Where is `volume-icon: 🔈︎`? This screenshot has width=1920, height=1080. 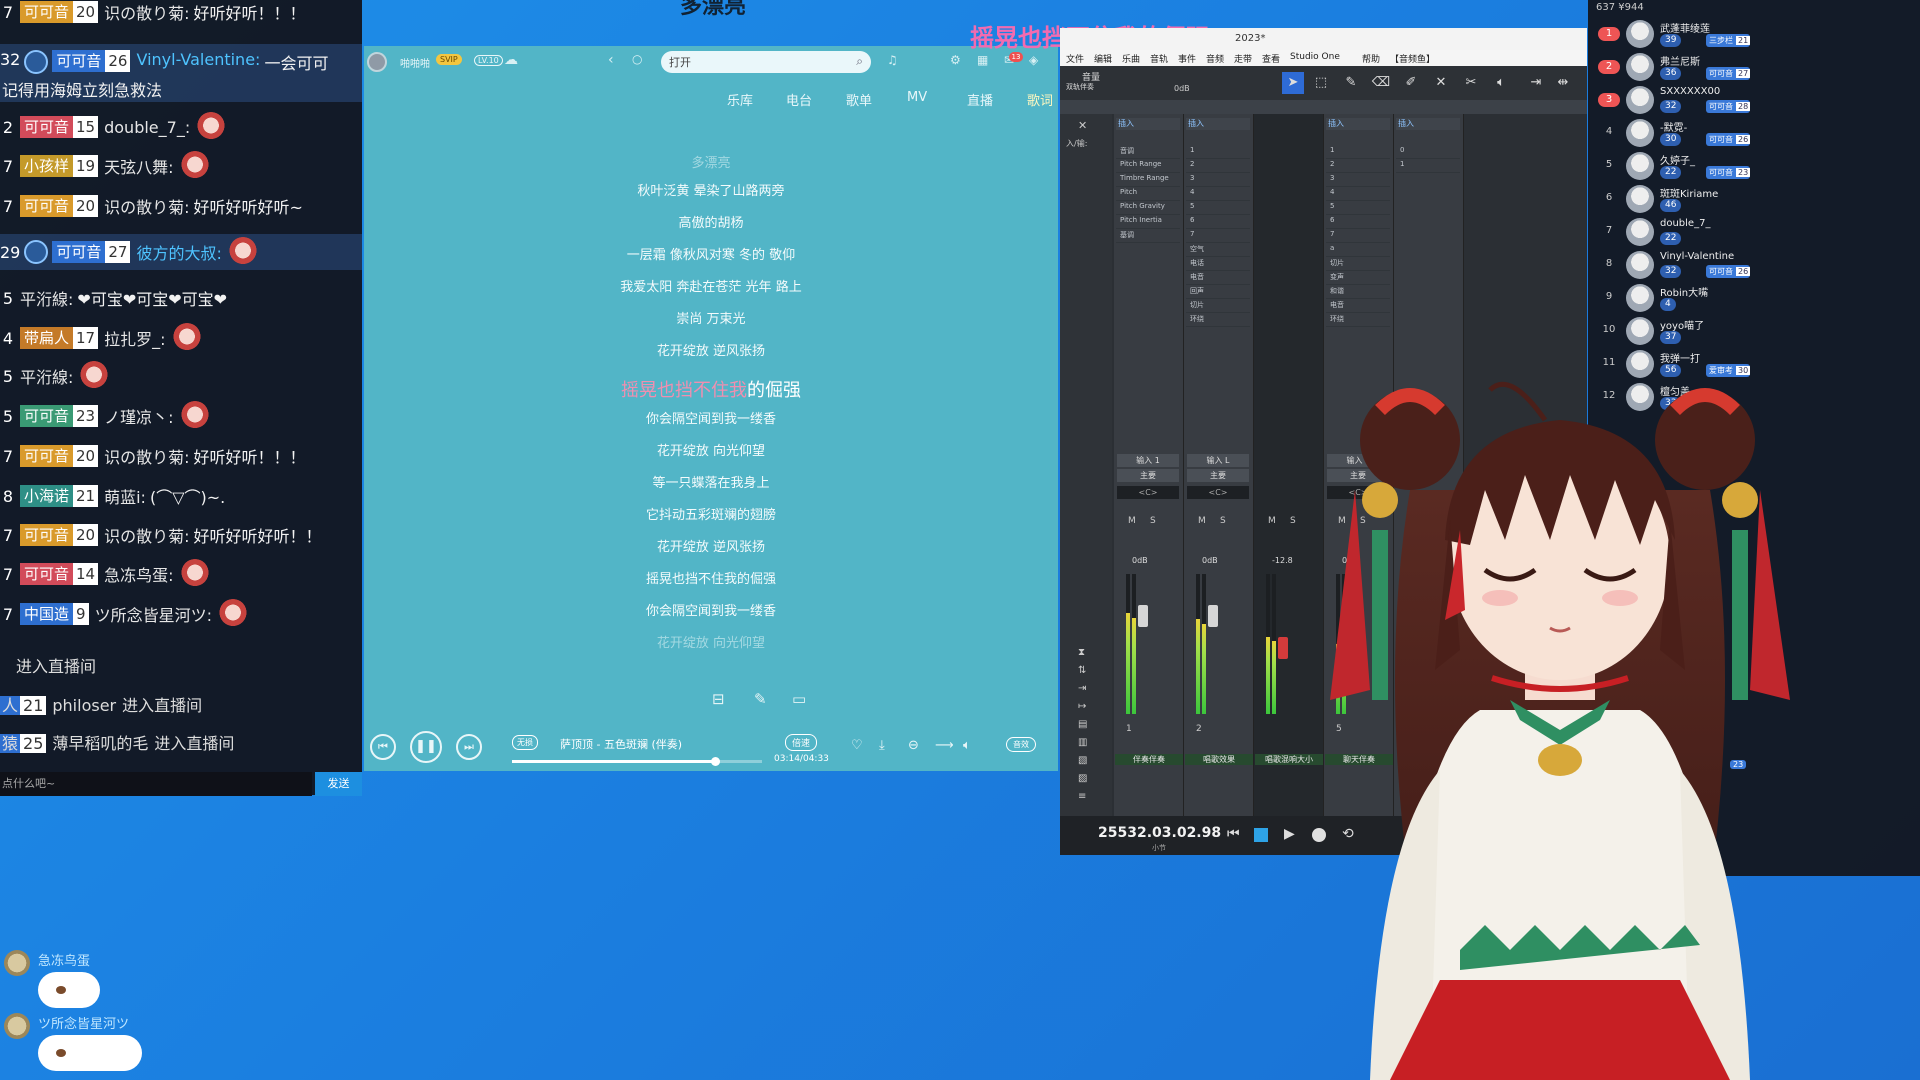
volume-icon: 🔈︎ is located at coordinates (967, 745).